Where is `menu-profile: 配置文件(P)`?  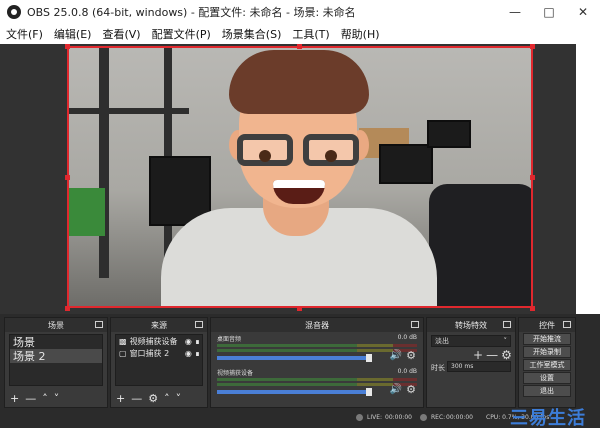 menu-profile: 配置文件(P) is located at coordinates (181, 34).